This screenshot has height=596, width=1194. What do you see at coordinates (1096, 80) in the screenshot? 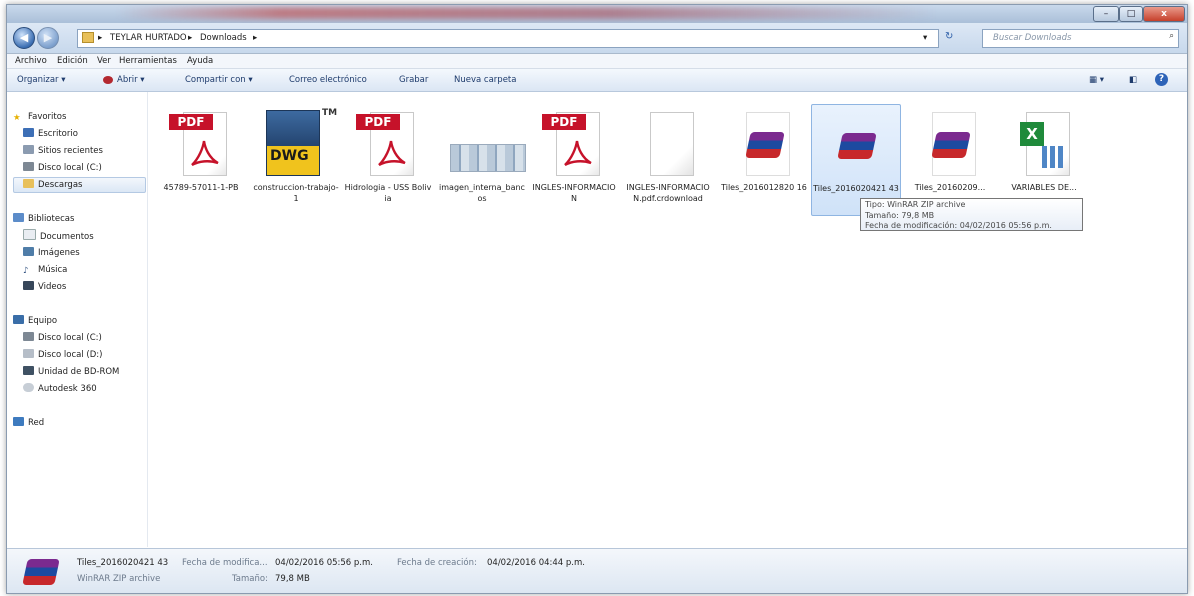
I see `view-options-icon: ▦ ▾` at bounding box center [1096, 80].